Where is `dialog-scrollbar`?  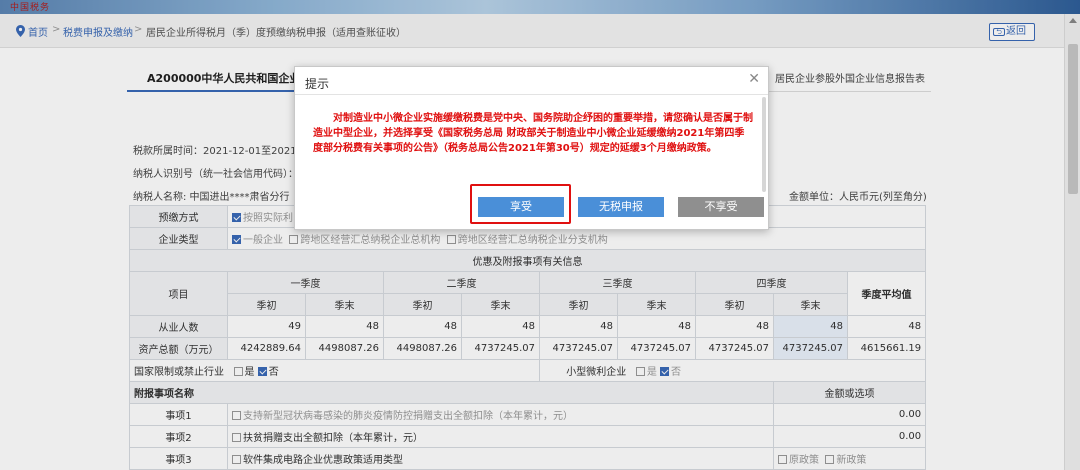 dialog-scrollbar is located at coordinates (764, 144).